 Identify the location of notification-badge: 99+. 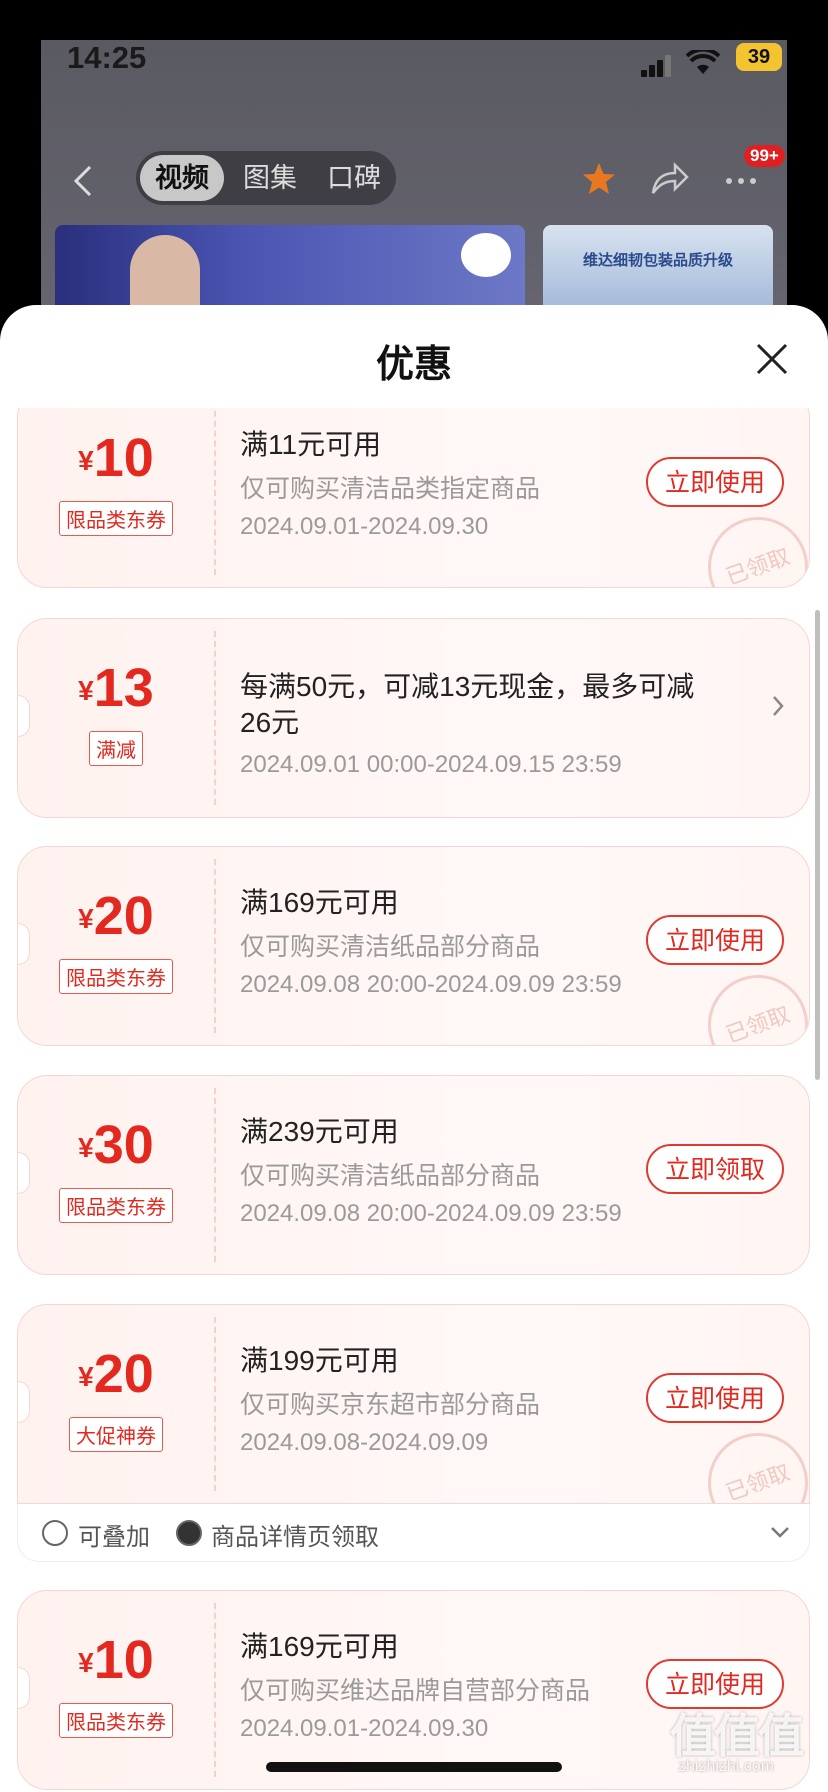
(764, 156).